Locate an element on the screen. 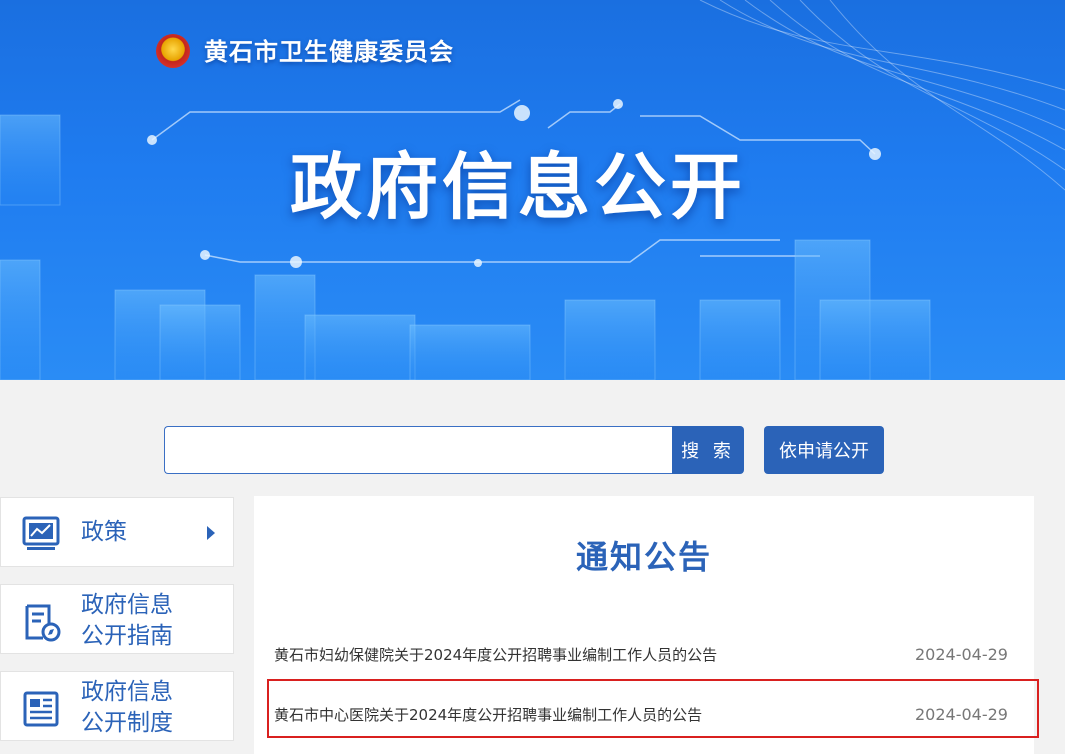 The width and height of the screenshot is (1065, 754). sidebar-item-label: 政策 is located at coordinates (104, 532).